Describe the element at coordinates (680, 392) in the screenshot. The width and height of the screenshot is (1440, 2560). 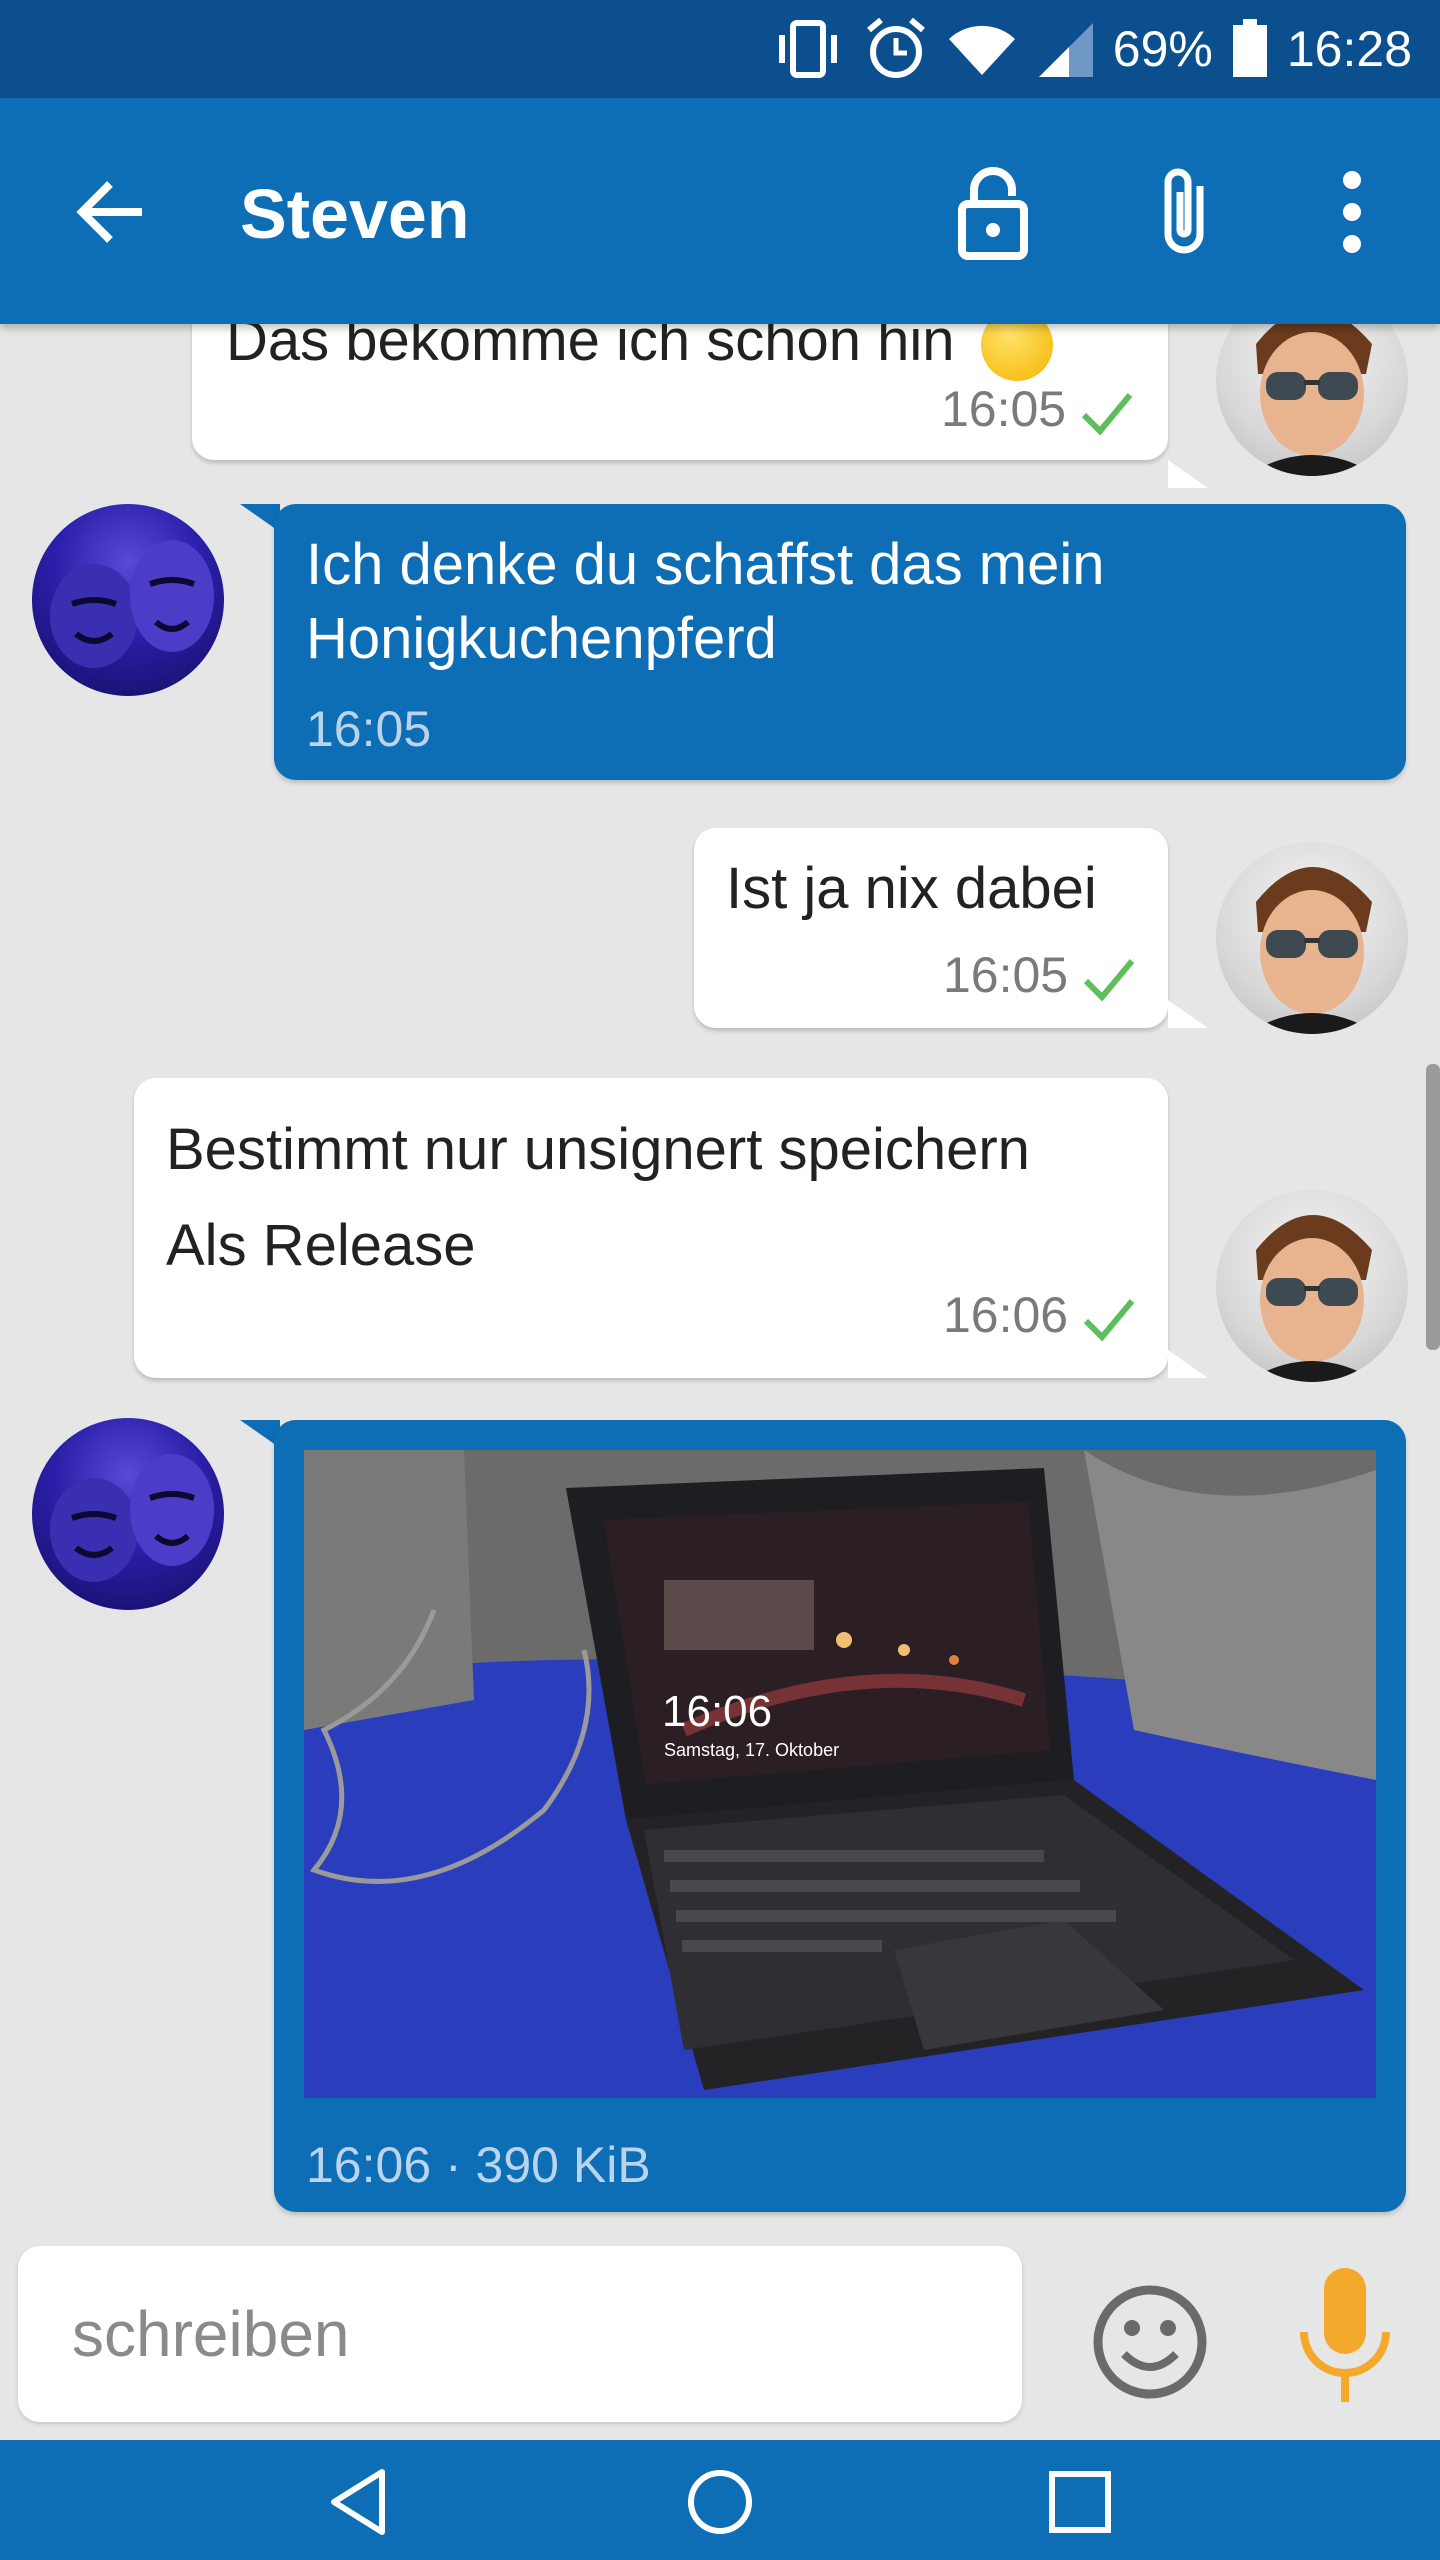
I see `message-bubble: Das bekomme ich schon hin 16:05` at that location.